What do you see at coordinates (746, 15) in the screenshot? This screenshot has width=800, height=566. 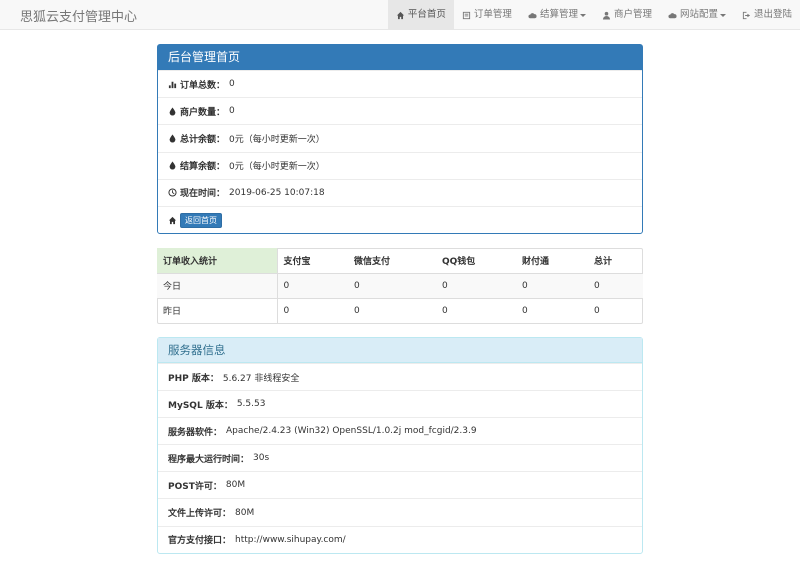 I see `logout-icon` at bounding box center [746, 15].